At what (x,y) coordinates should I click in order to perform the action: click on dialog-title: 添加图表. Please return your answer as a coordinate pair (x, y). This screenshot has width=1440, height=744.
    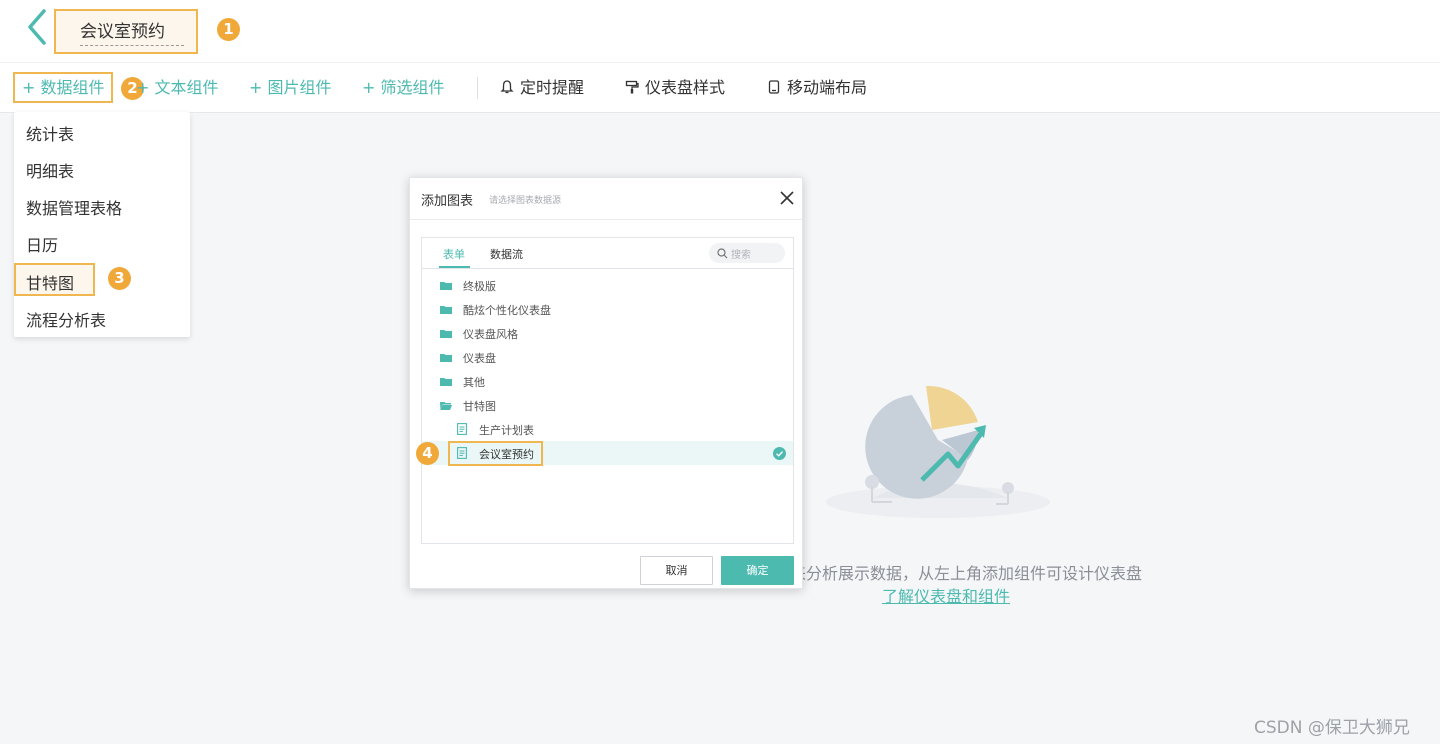
    Looking at the image, I should click on (447, 201).